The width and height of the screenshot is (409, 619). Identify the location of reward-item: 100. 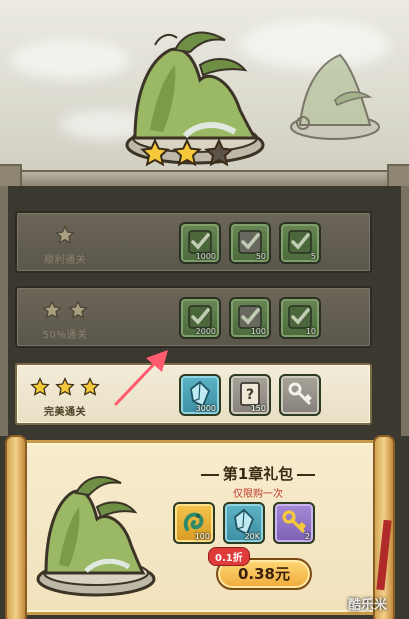
(250, 318).